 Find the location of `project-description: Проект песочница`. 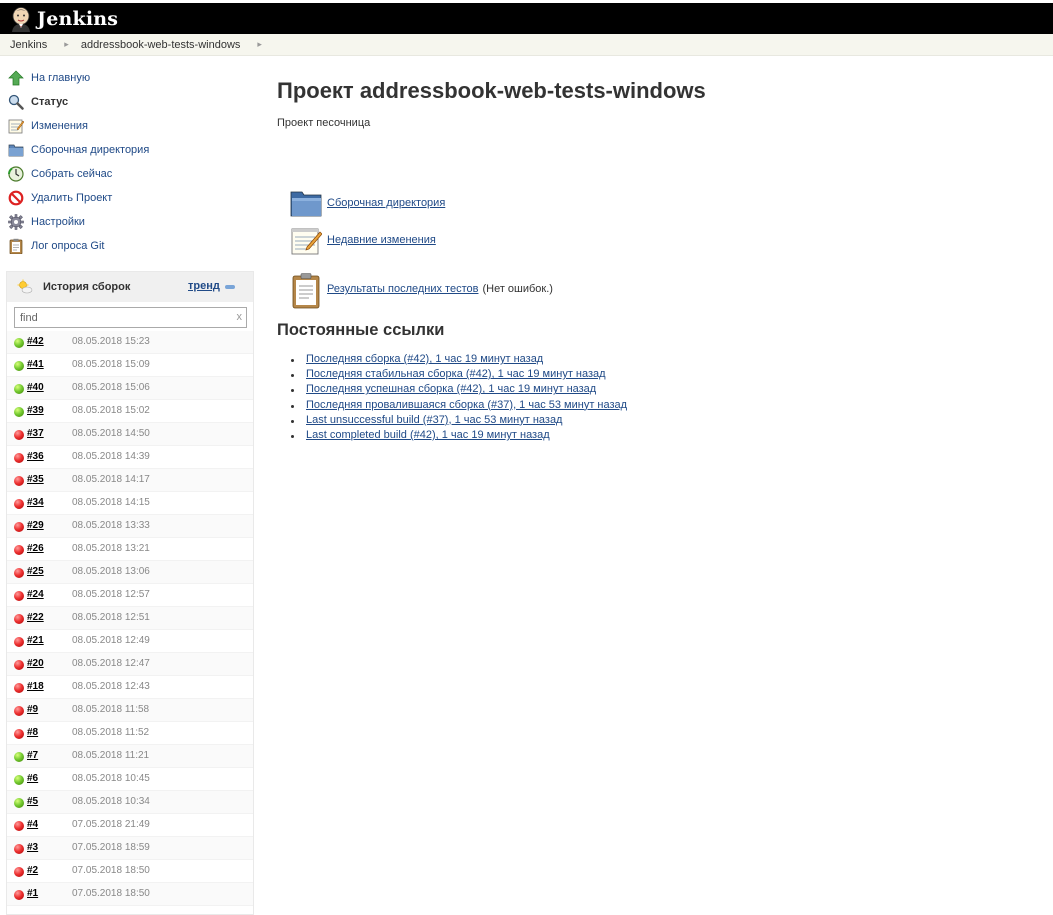

project-description: Проект песочница is located at coordinates (324, 123).